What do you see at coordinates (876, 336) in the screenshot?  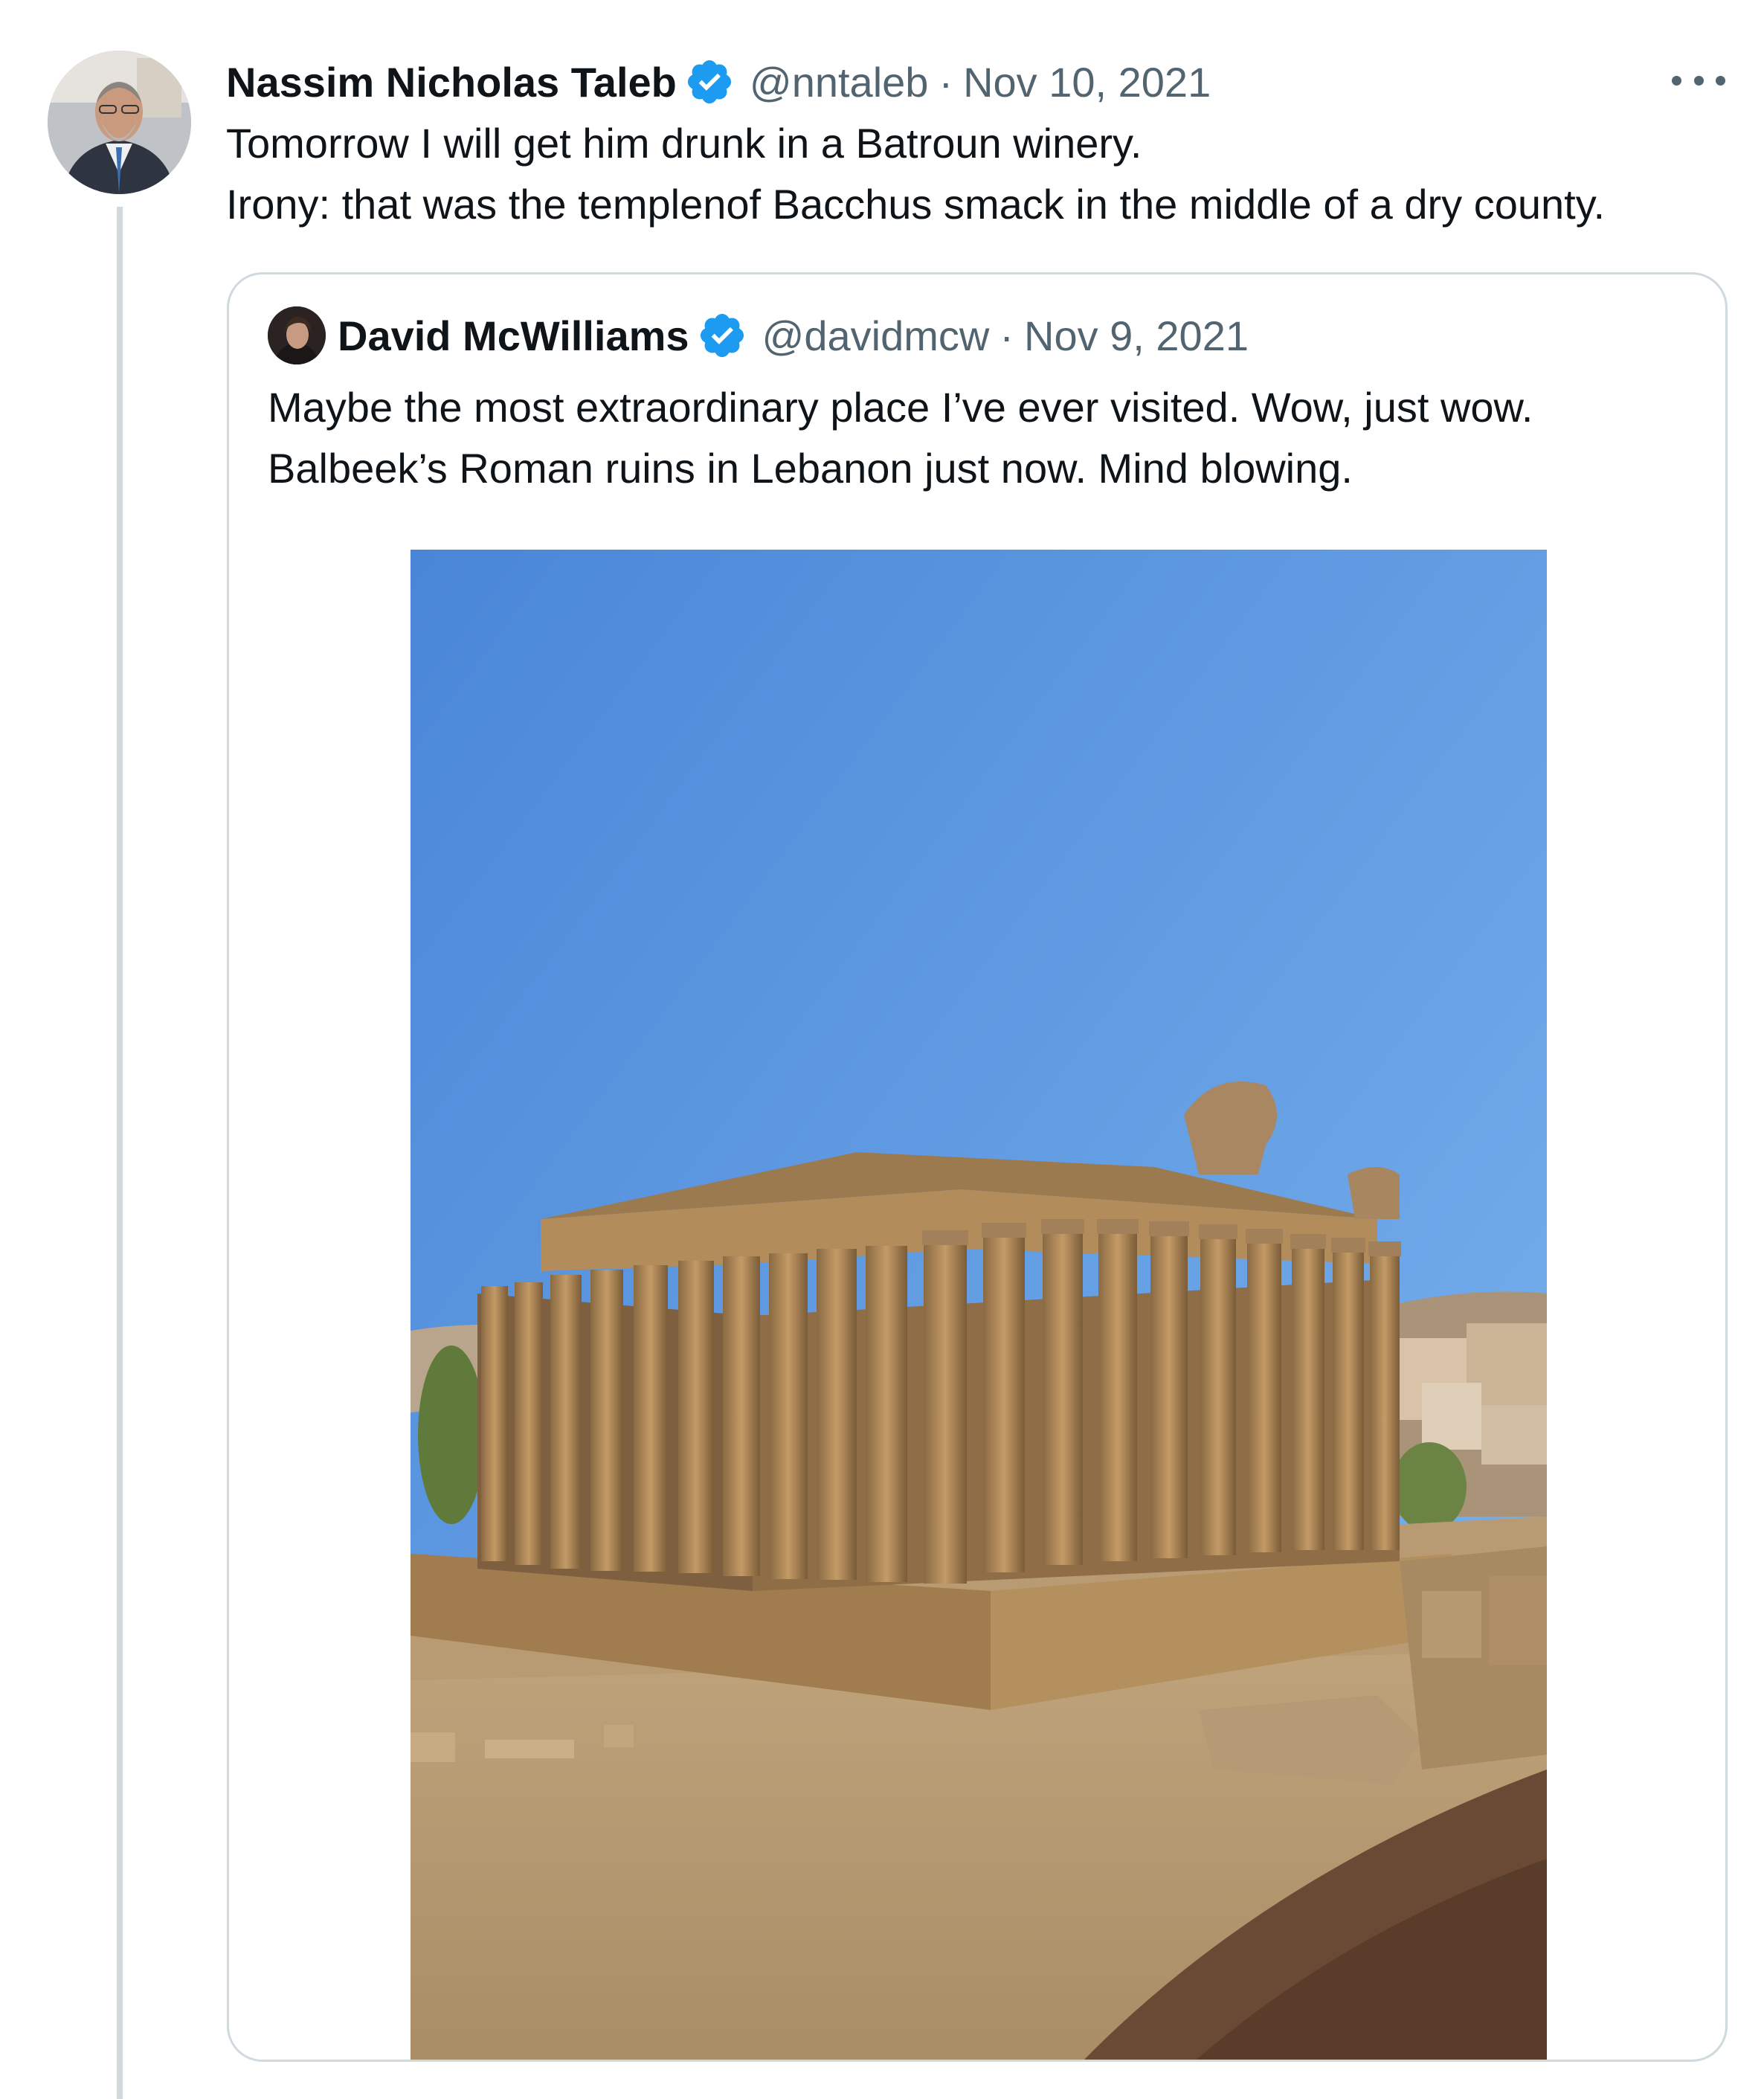 I see `quoted-author-handle: @davidmcw` at bounding box center [876, 336].